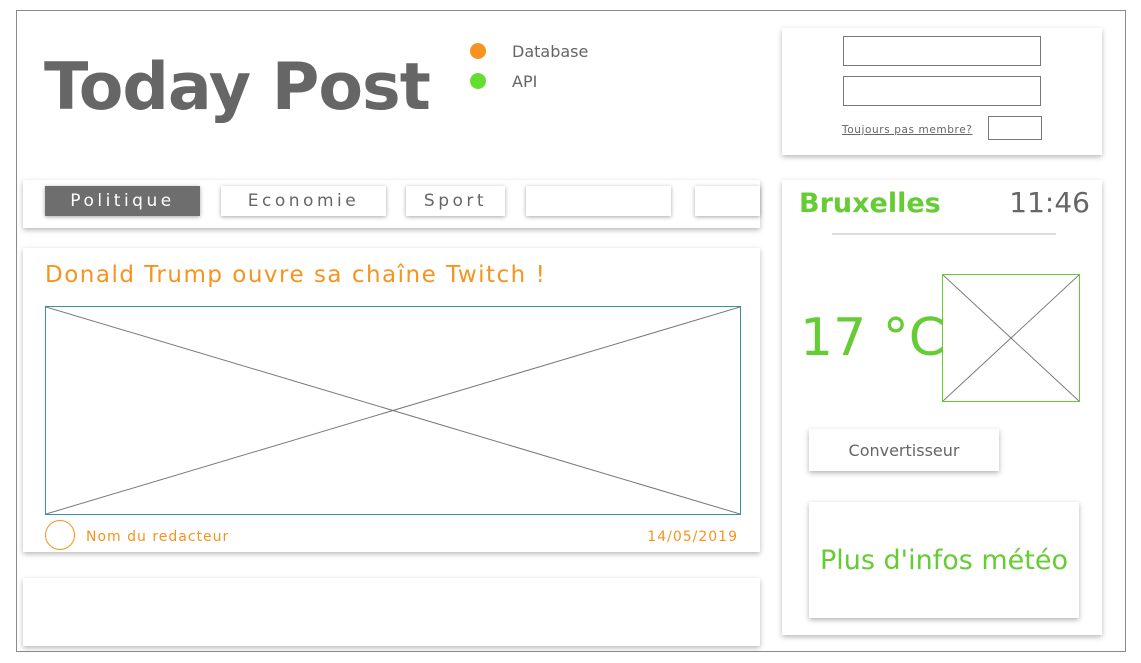  What do you see at coordinates (455, 201) in the screenshot?
I see `tab-sport: Sport` at bounding box center [455, 201].